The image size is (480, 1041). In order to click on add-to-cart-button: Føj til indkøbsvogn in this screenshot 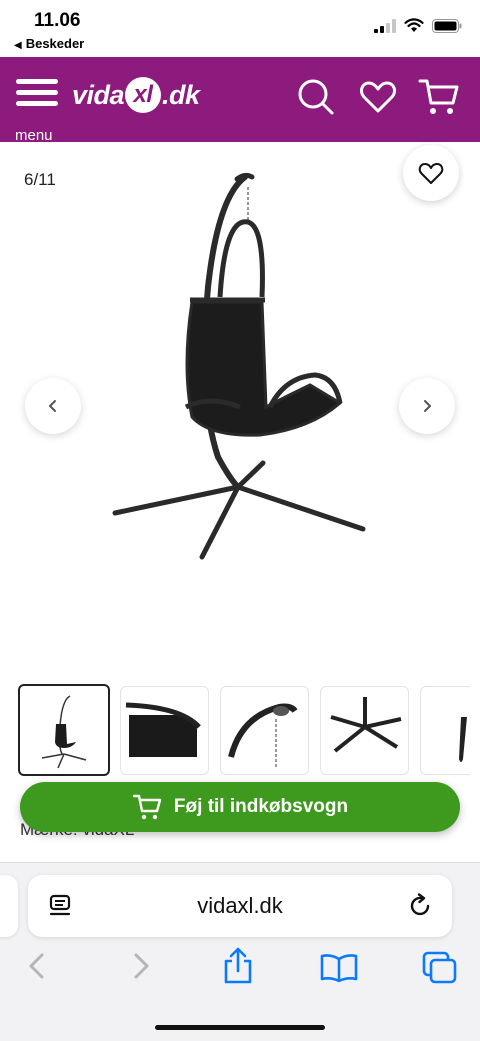, I will do `click(240, 807)`.